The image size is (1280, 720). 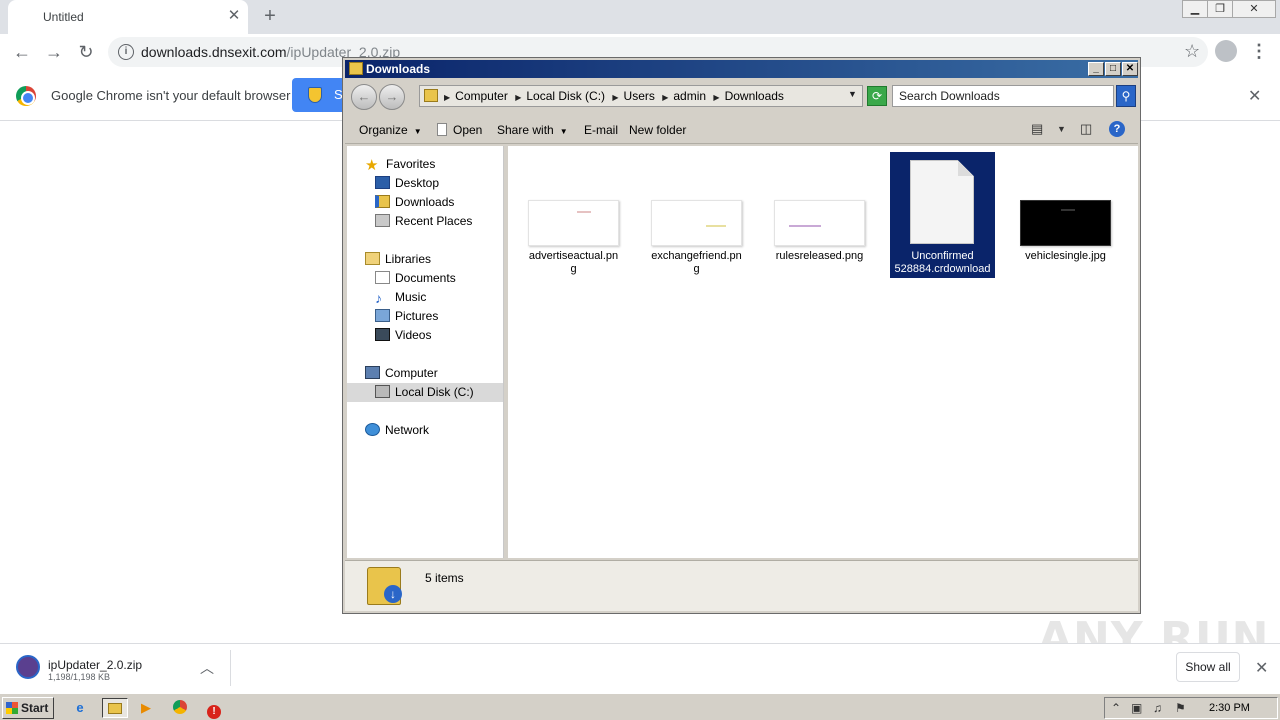 I want to click on breadcrumb-admin: admin, so click(x=689, y=96).